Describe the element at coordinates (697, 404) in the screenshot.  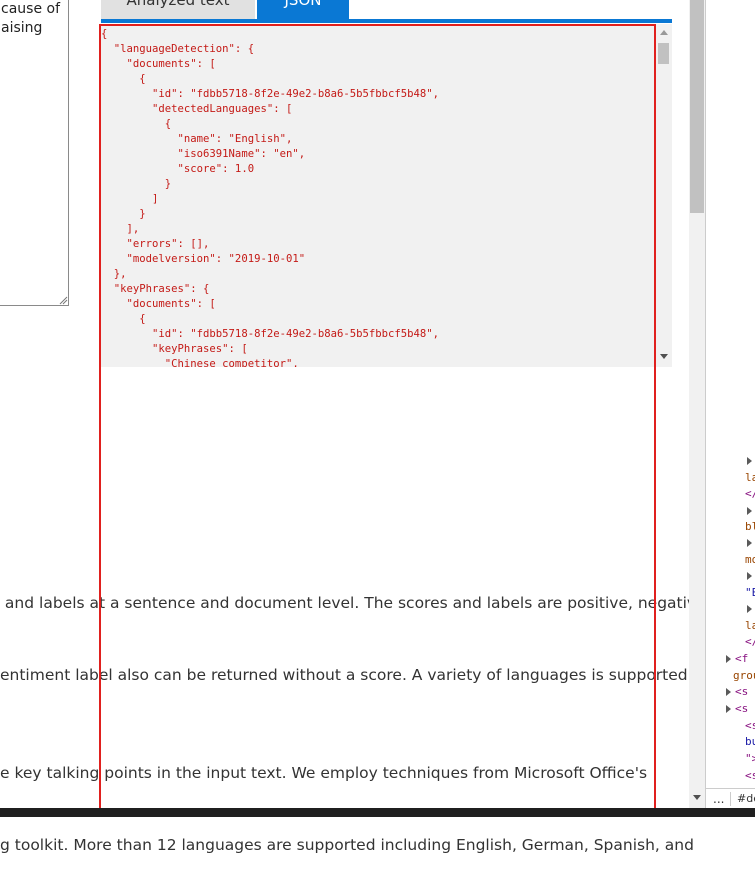
I see `page-scrollbar` at that location.